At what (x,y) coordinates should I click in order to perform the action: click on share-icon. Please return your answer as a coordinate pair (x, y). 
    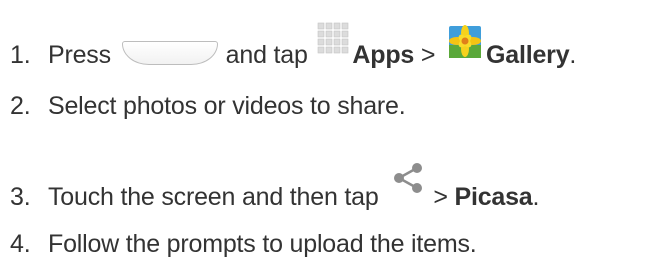
    Looking at the image, I should click on (408, 178).